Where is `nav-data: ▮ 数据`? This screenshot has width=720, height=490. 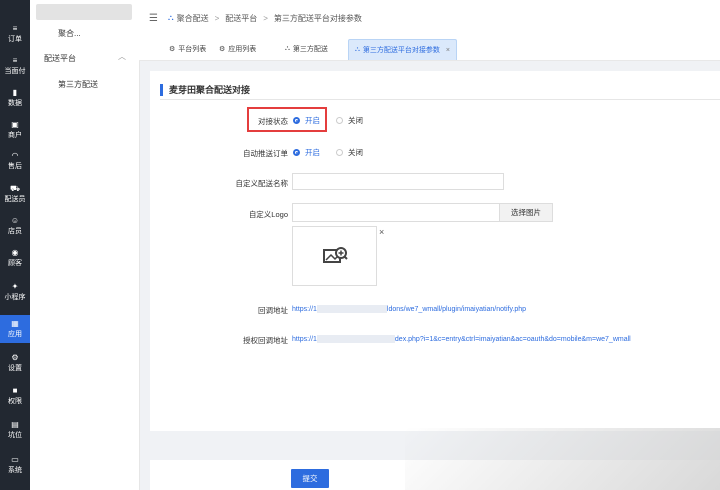
nav-data: ▮ 数据 is located at coordinates (15, 98).